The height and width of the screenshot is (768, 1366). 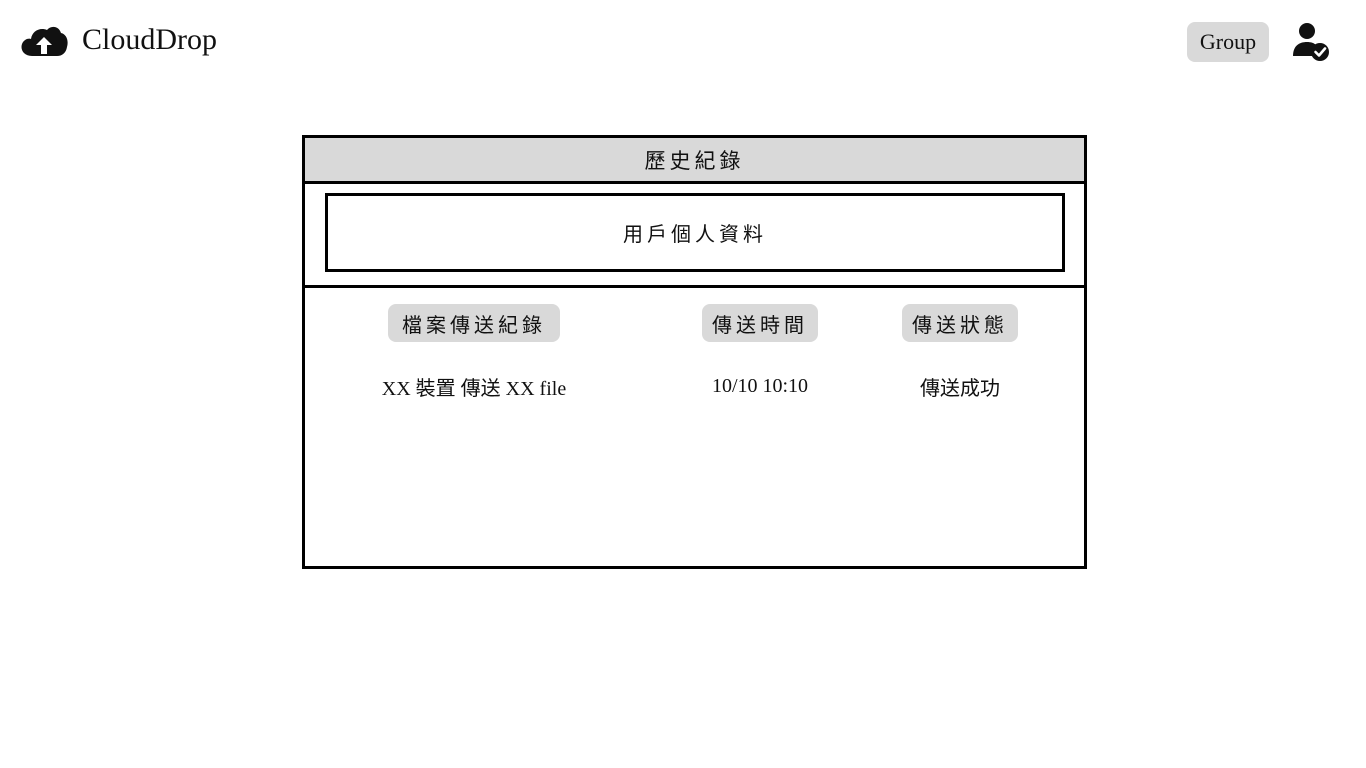 I want to click on record-cell: XX 裝置 傳送 XX file, so click(x=474, y=388).